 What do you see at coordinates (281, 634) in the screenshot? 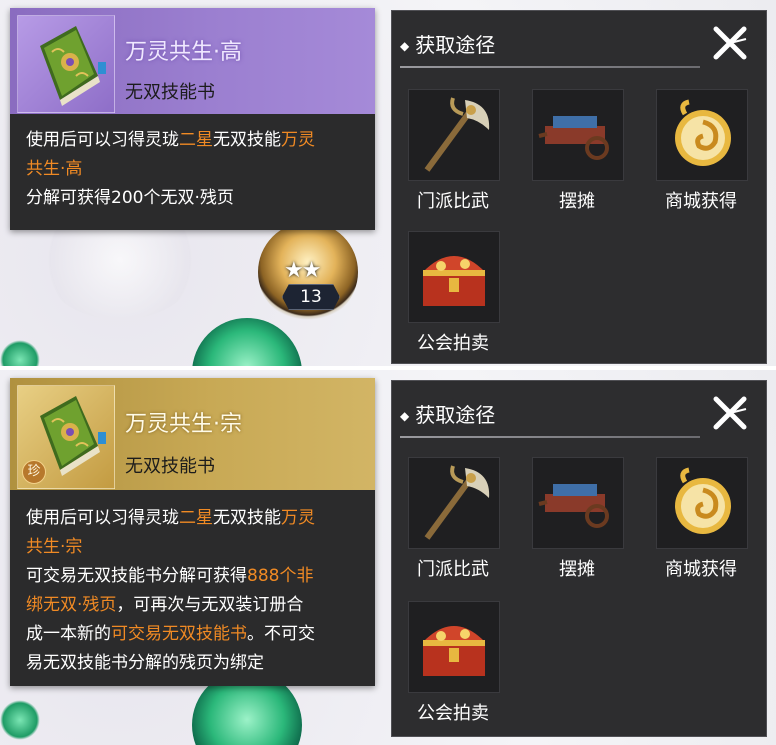
I see `description-text: 。不可交` at bounding box center [281, 634].